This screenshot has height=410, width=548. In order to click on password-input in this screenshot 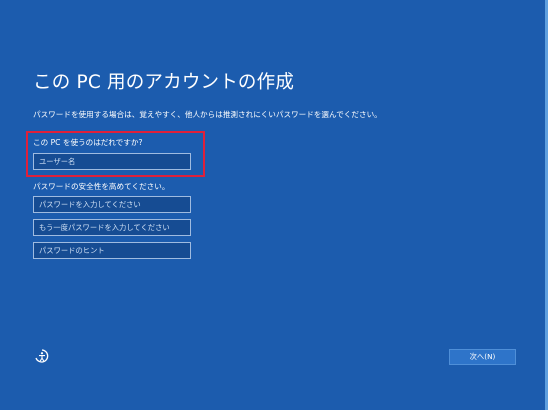, I will do `click(112, 204)`.